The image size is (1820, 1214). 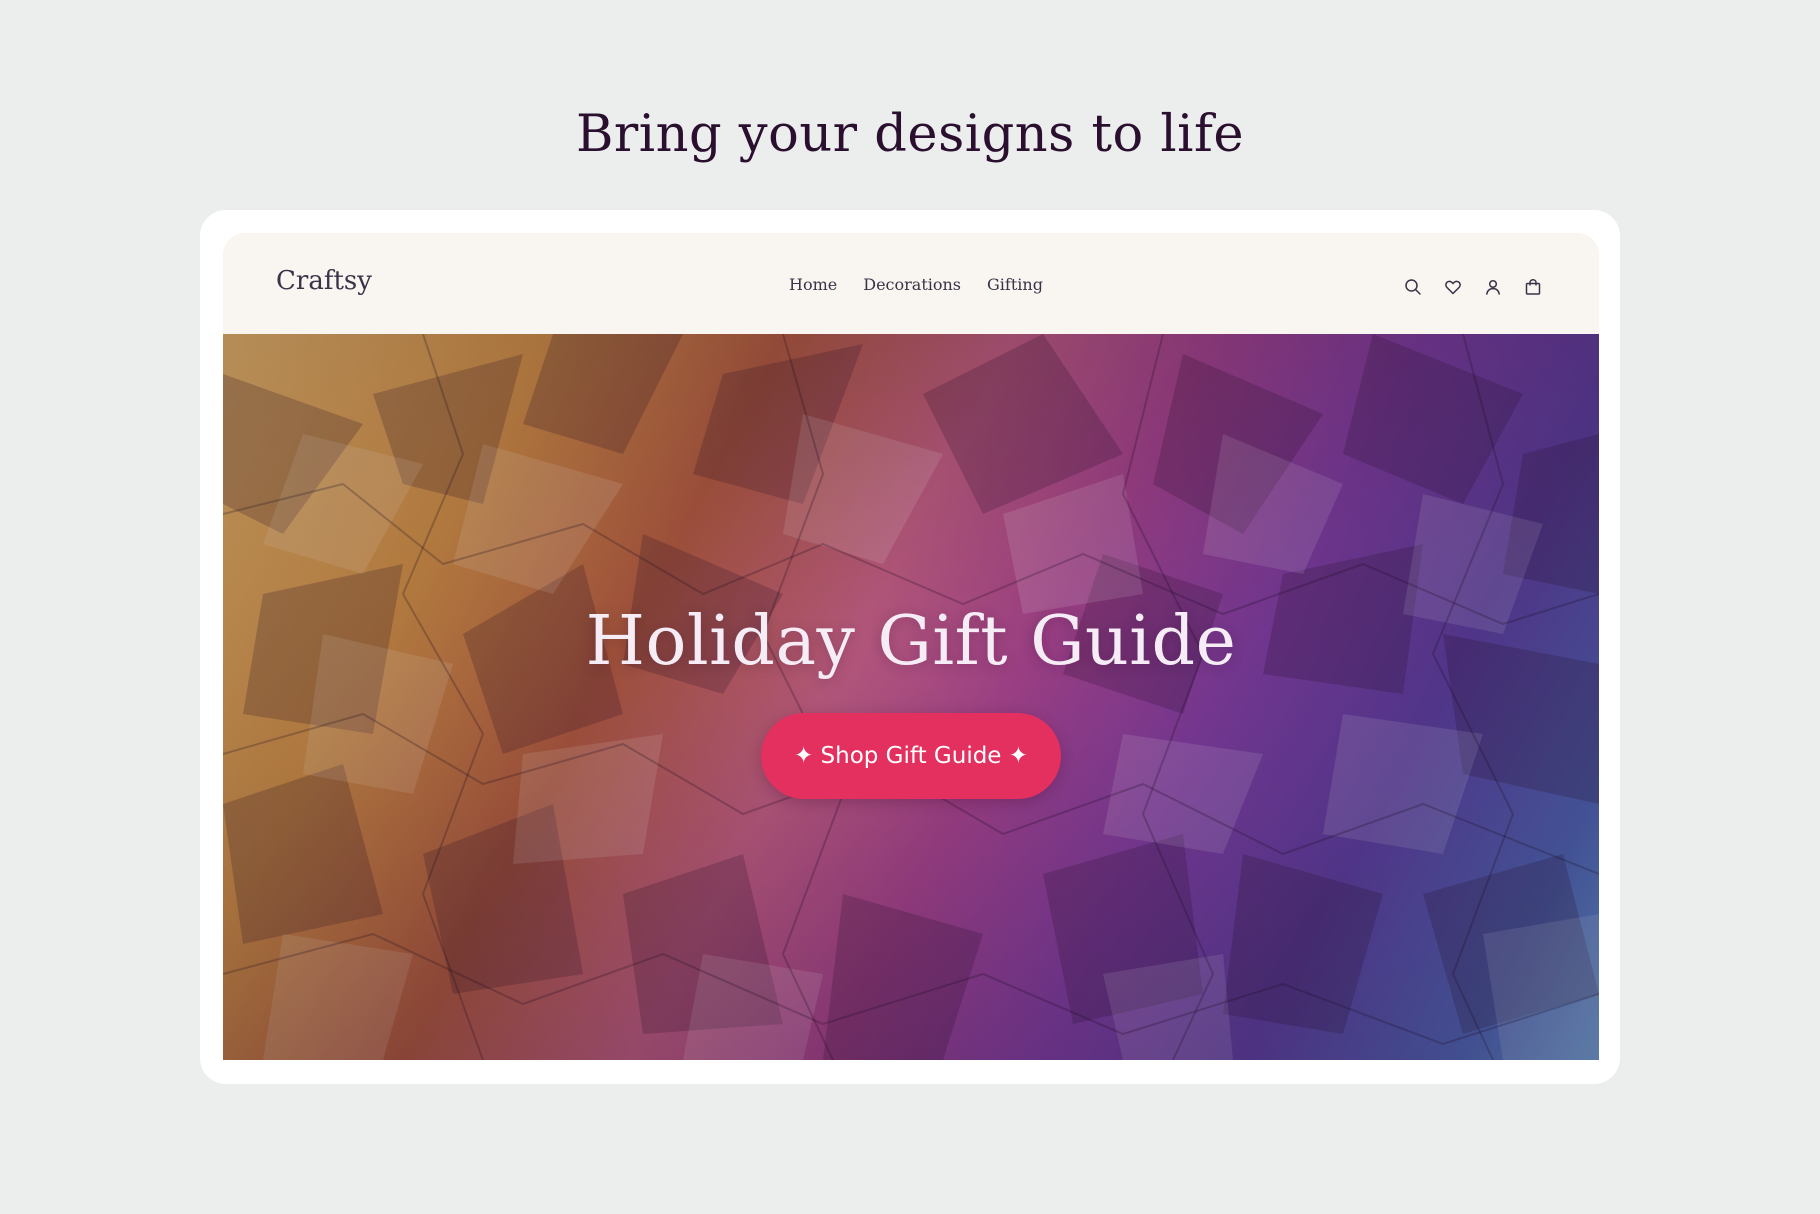 I want to click on header-actions, so click(x=1473, y=287).